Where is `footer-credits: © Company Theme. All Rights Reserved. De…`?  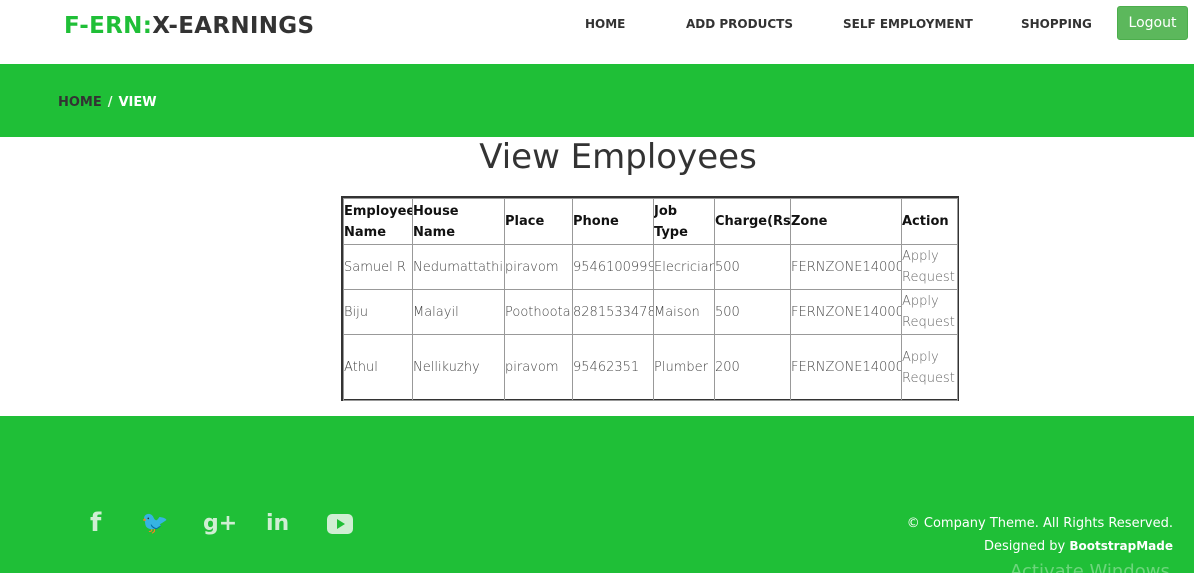 footer-credits: © Company Theme. All Rights Reserved. De… is located at coordinates (1040, 535).